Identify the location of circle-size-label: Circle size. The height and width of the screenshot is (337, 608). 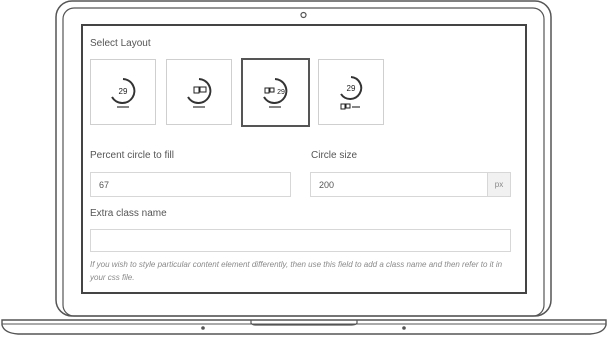
(334, 155).